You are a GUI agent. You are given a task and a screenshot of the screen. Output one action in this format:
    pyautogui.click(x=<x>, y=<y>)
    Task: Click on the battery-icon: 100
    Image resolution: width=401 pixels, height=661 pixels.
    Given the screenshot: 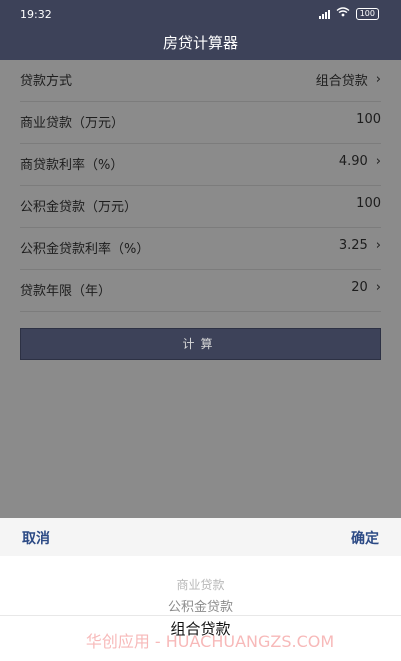 What is the action you would take?
    pyautogui.click(x=367, y=13)
    